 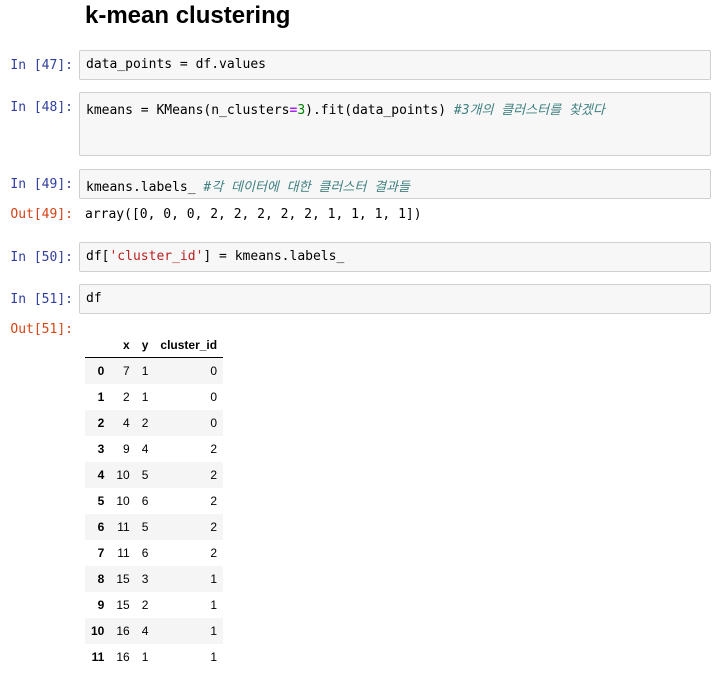 I want to click on output-prompt-51: Out[51]:, so click(x=41, y=329).